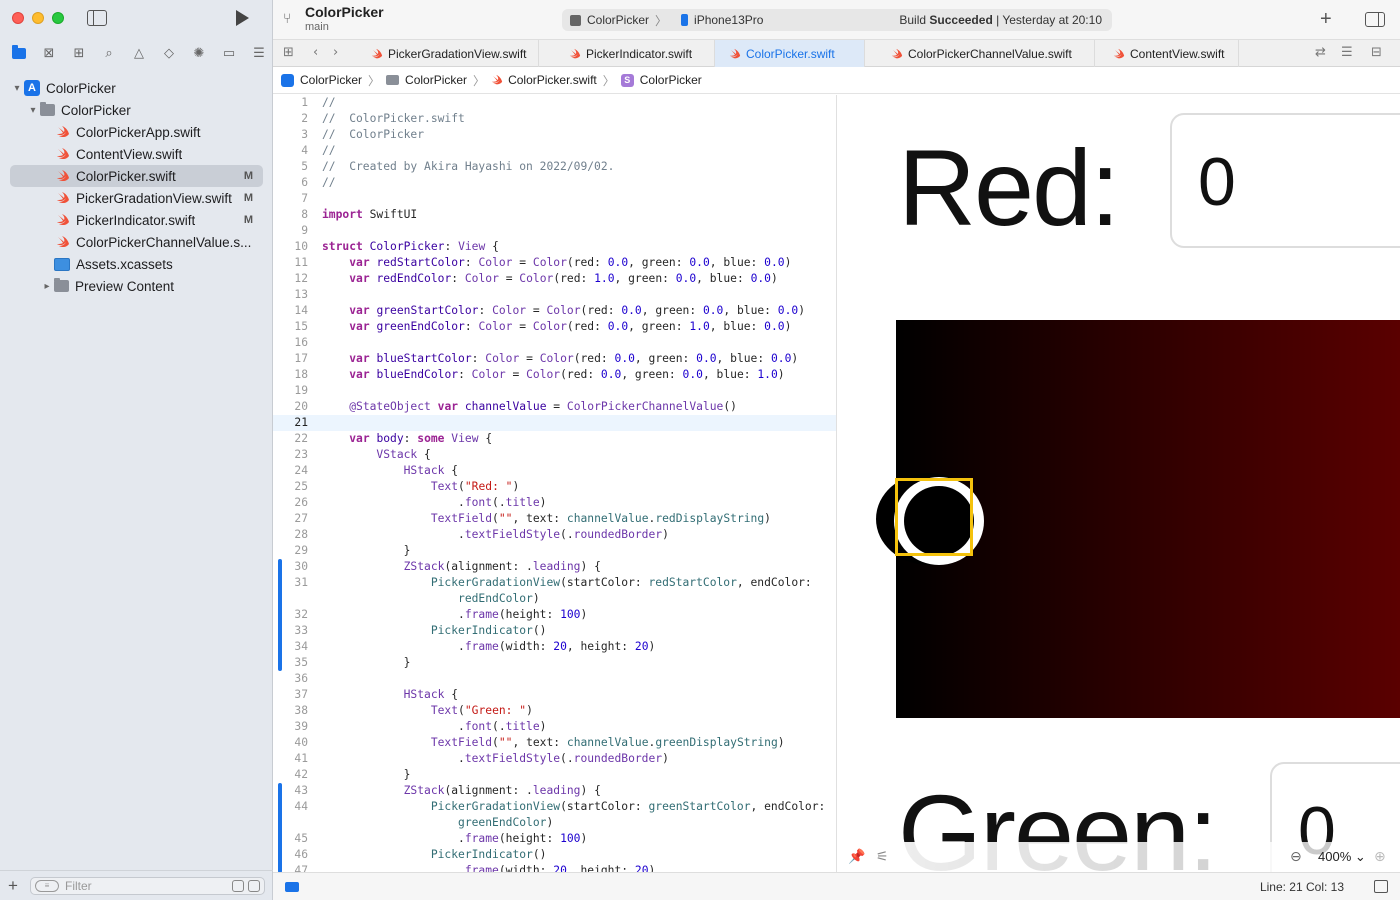  Describe the element at coordinates (554, 839) in the screenshot. I see `code-line: 45 .frame(height: 100)` at that location.